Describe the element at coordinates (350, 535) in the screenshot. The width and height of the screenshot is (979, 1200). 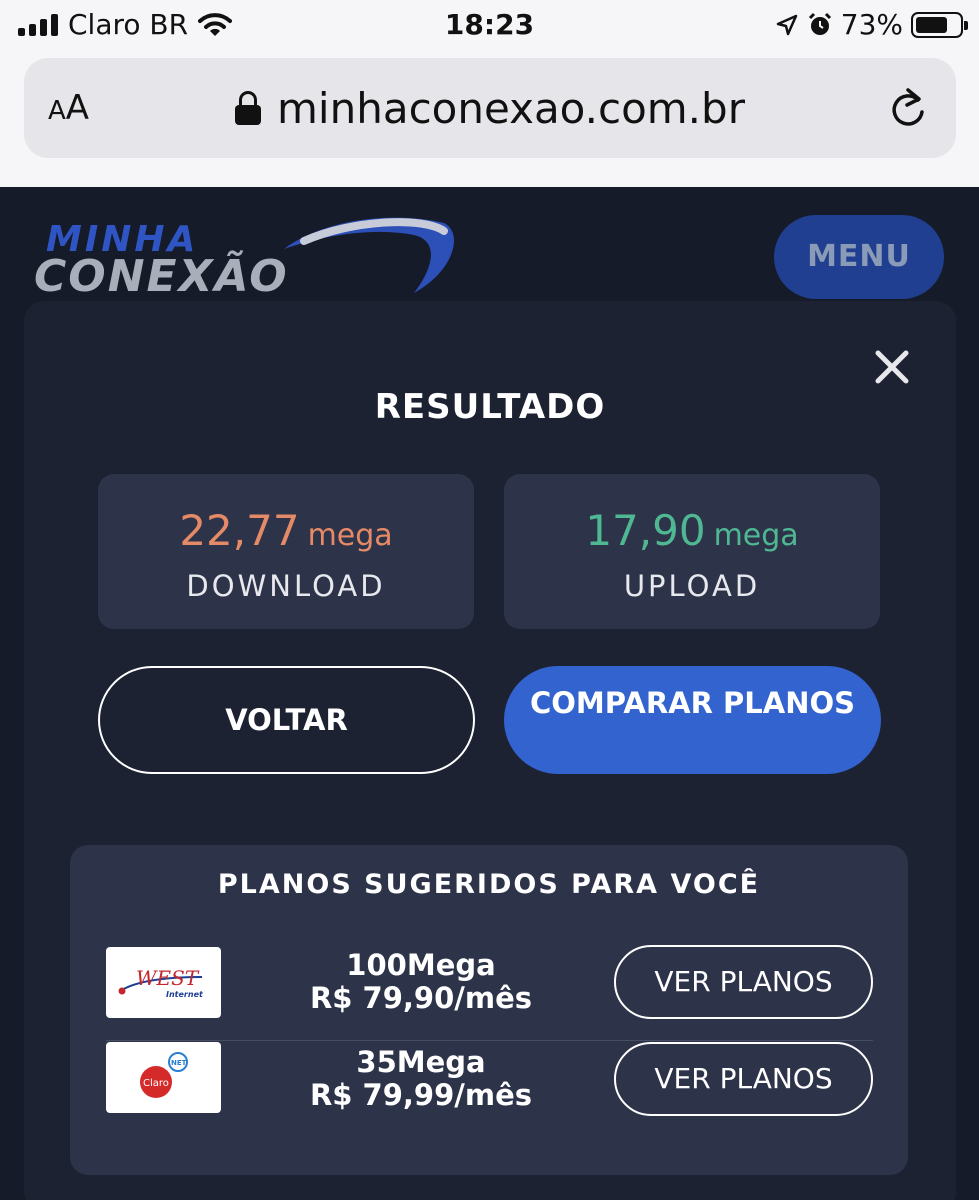
I see `download-unit: mega` at that location.